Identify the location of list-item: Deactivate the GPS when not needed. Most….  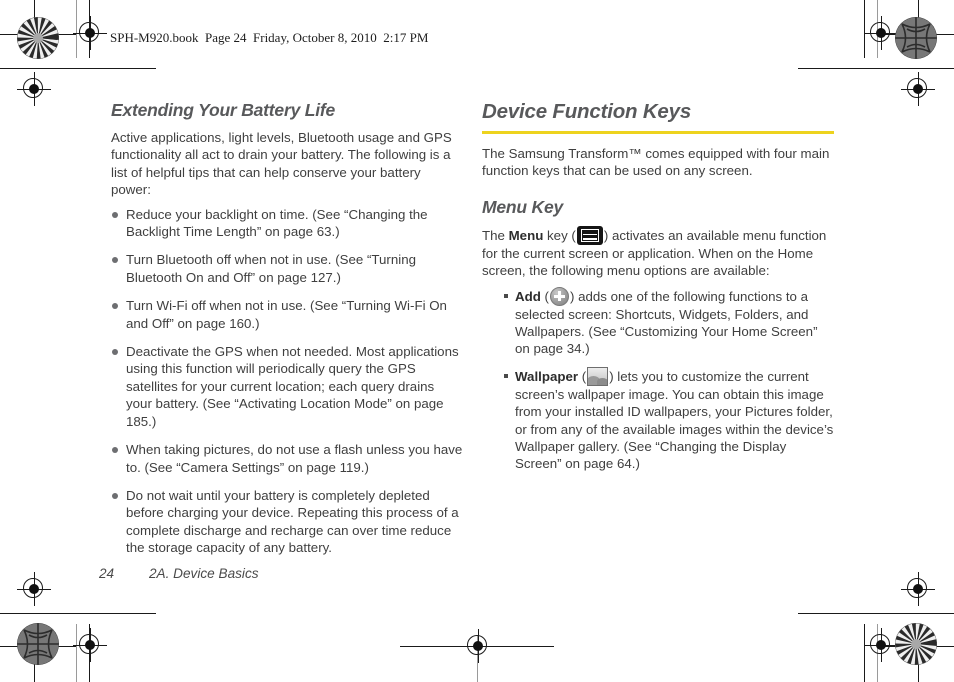
(287, 386).